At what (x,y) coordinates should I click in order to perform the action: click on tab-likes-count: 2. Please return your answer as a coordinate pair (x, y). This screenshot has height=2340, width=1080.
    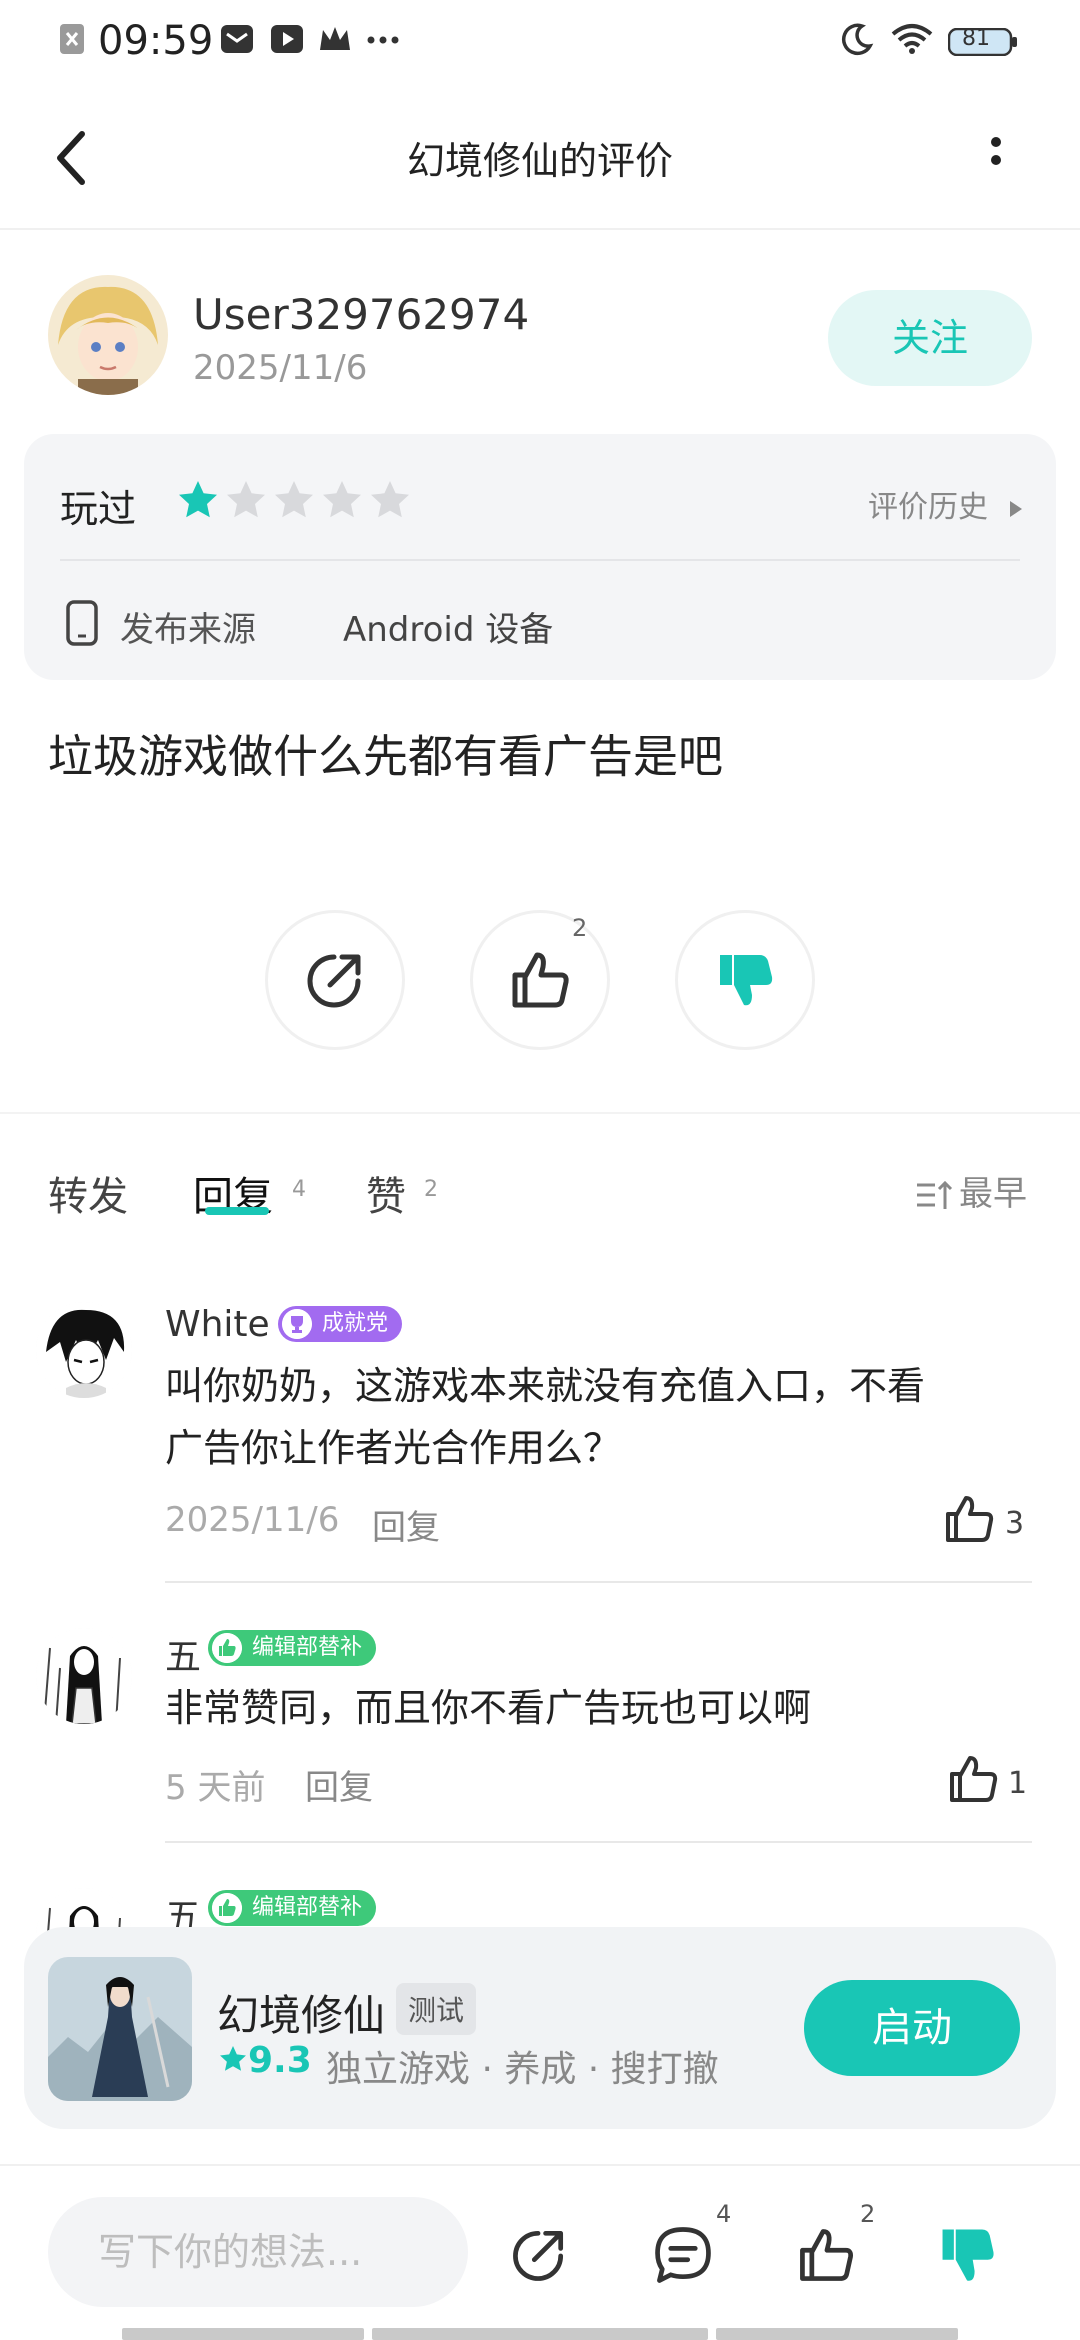
    Looking at the image, I should click on (431, 1189).